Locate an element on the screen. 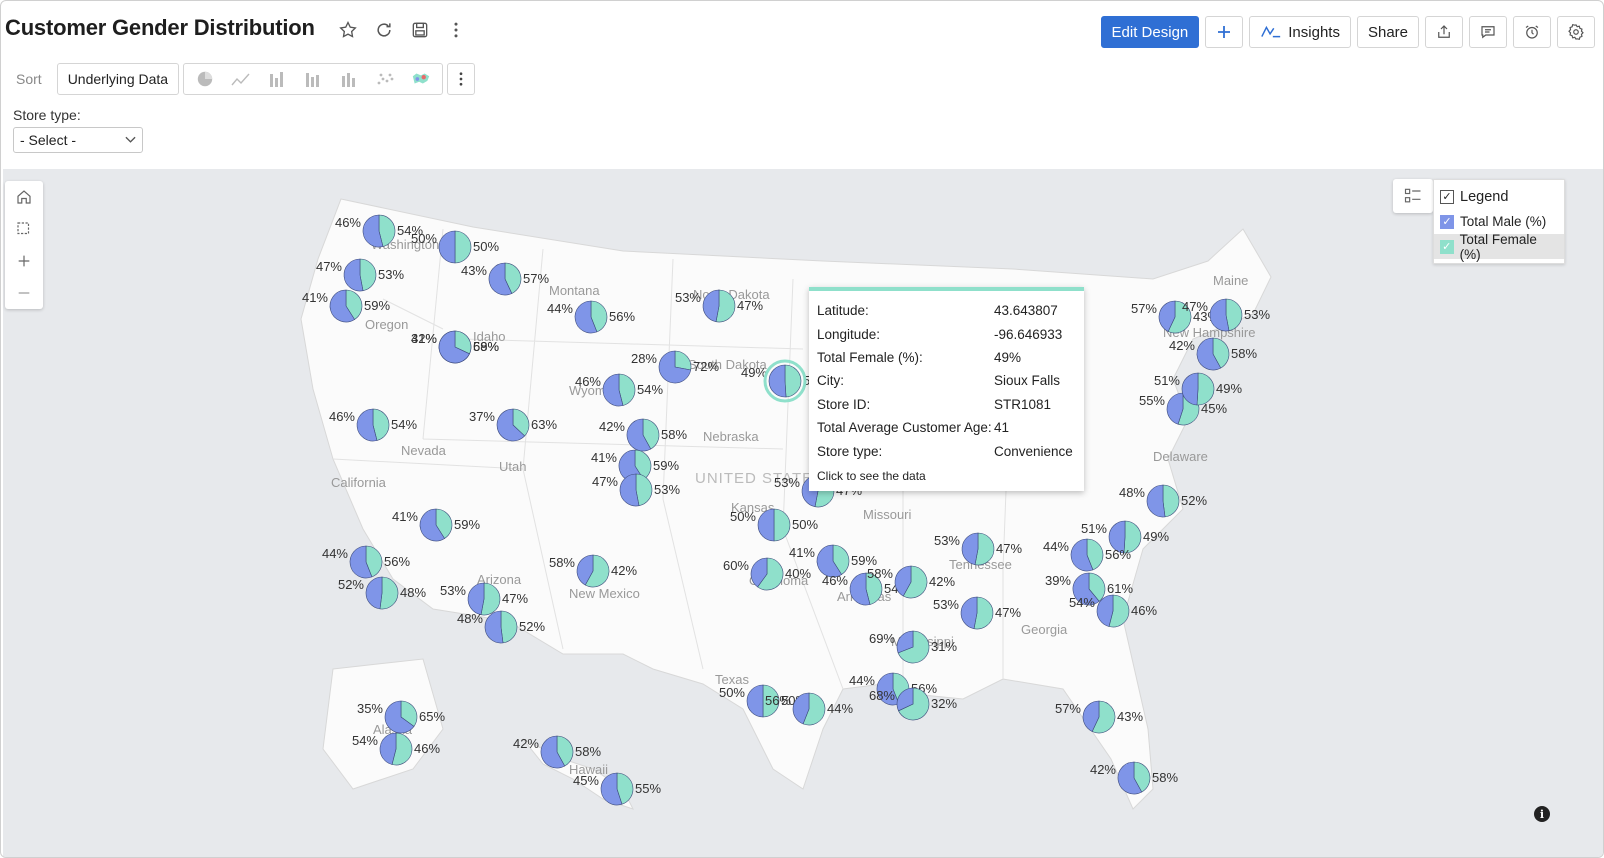 This screenshot has height=858, width=1604. alarm-button is located at coordinates (1532, 32).